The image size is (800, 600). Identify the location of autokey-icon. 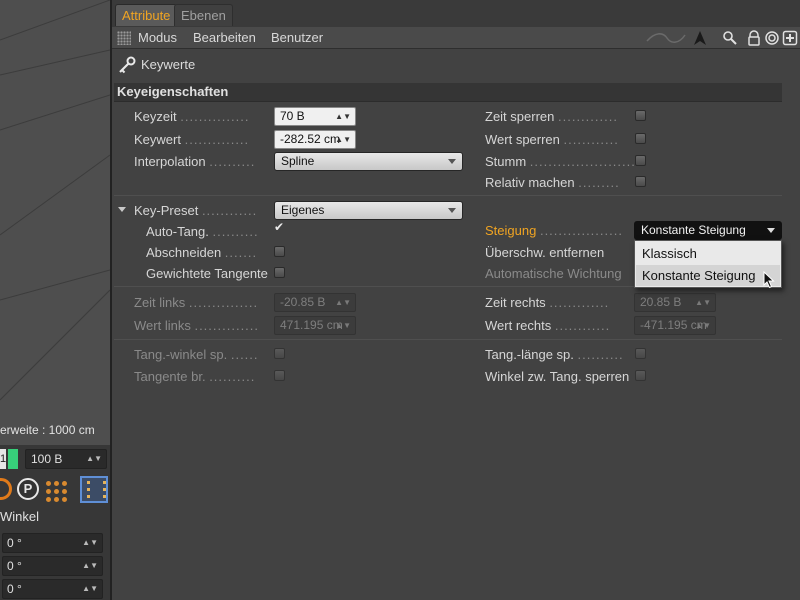
(6, 489).